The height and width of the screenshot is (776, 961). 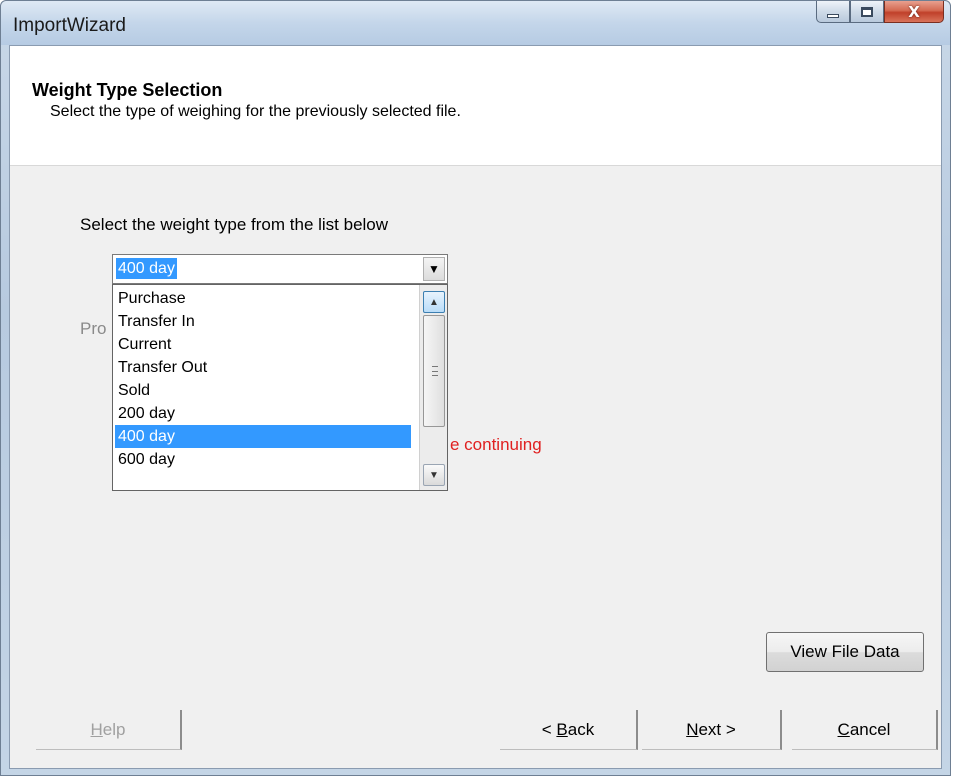 I want to click on dropdown-scrollbar: ▲ ▼, so click(x=433, y=387).